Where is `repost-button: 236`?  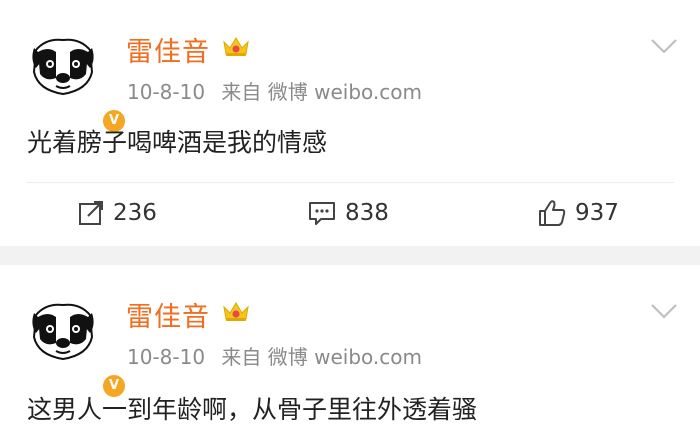
repost-button: 236 is located at coordinates (117, 213).